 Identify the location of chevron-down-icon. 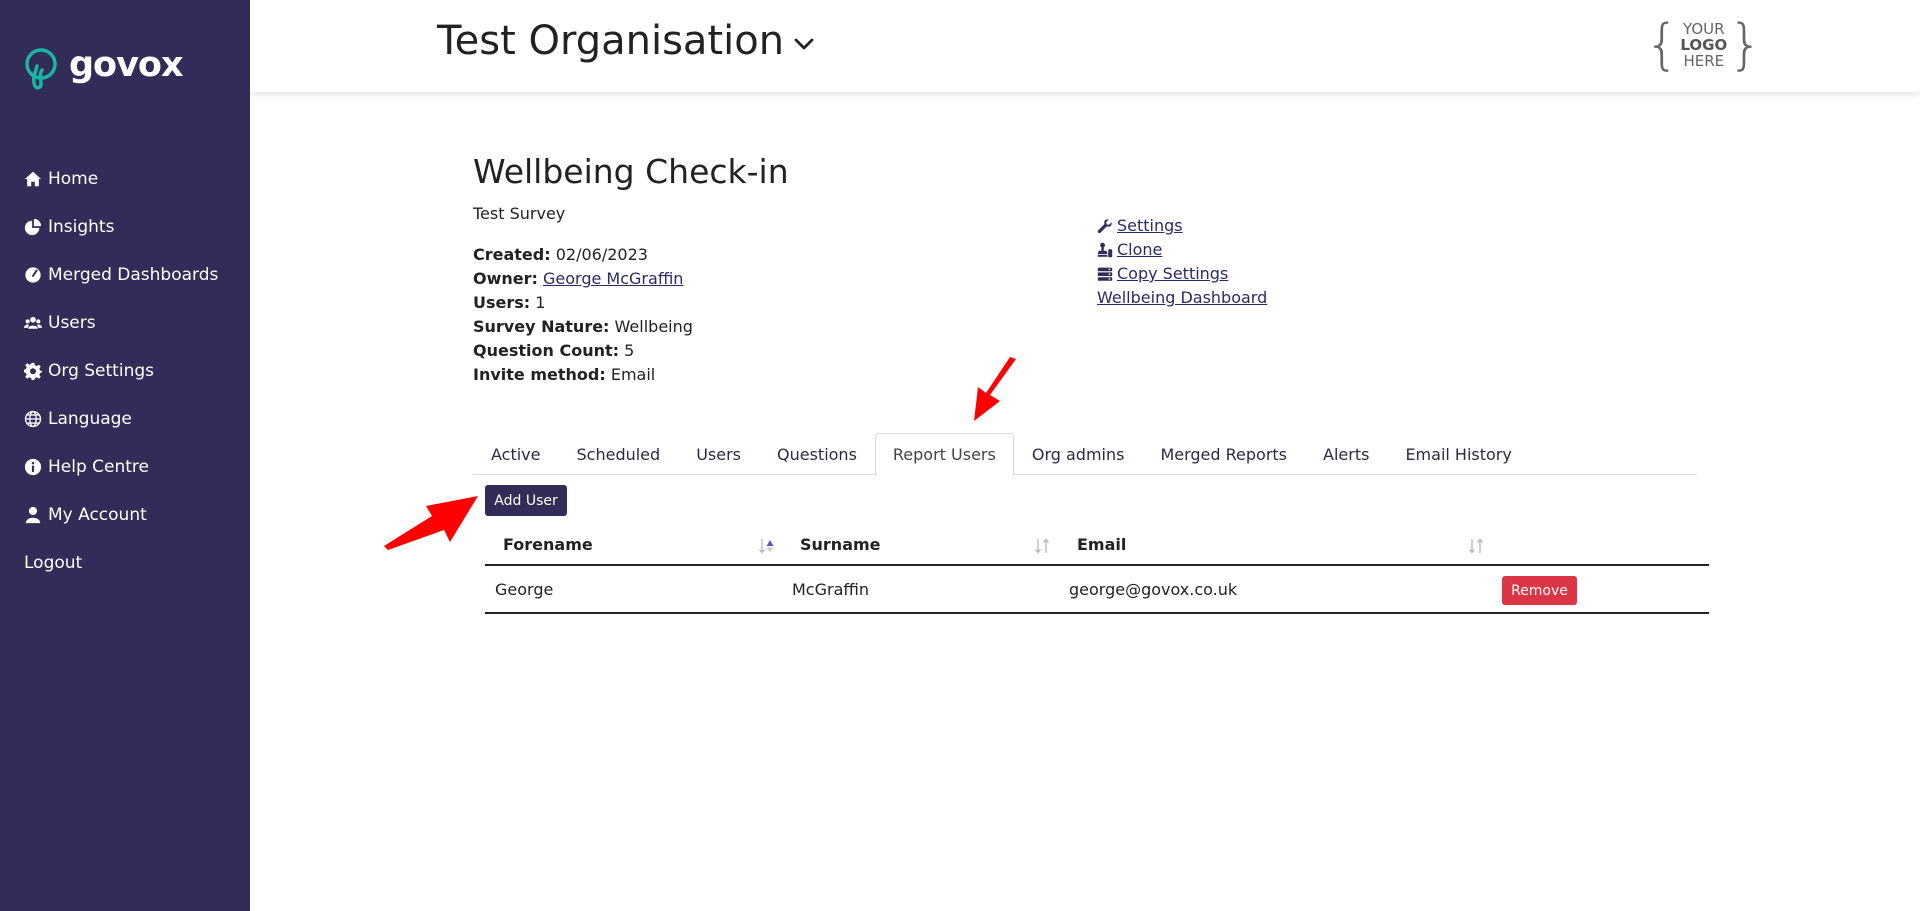
(804, 44).